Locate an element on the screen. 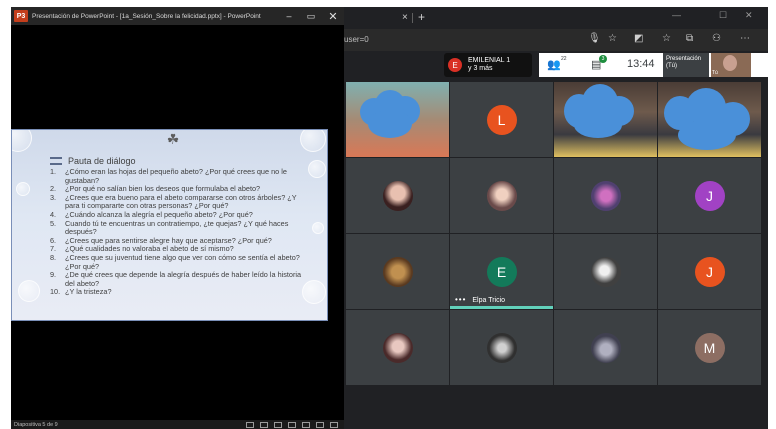 The height and width of the screenshot is (429, 776). participant-avatar: E is located at coordinates (501, 271).